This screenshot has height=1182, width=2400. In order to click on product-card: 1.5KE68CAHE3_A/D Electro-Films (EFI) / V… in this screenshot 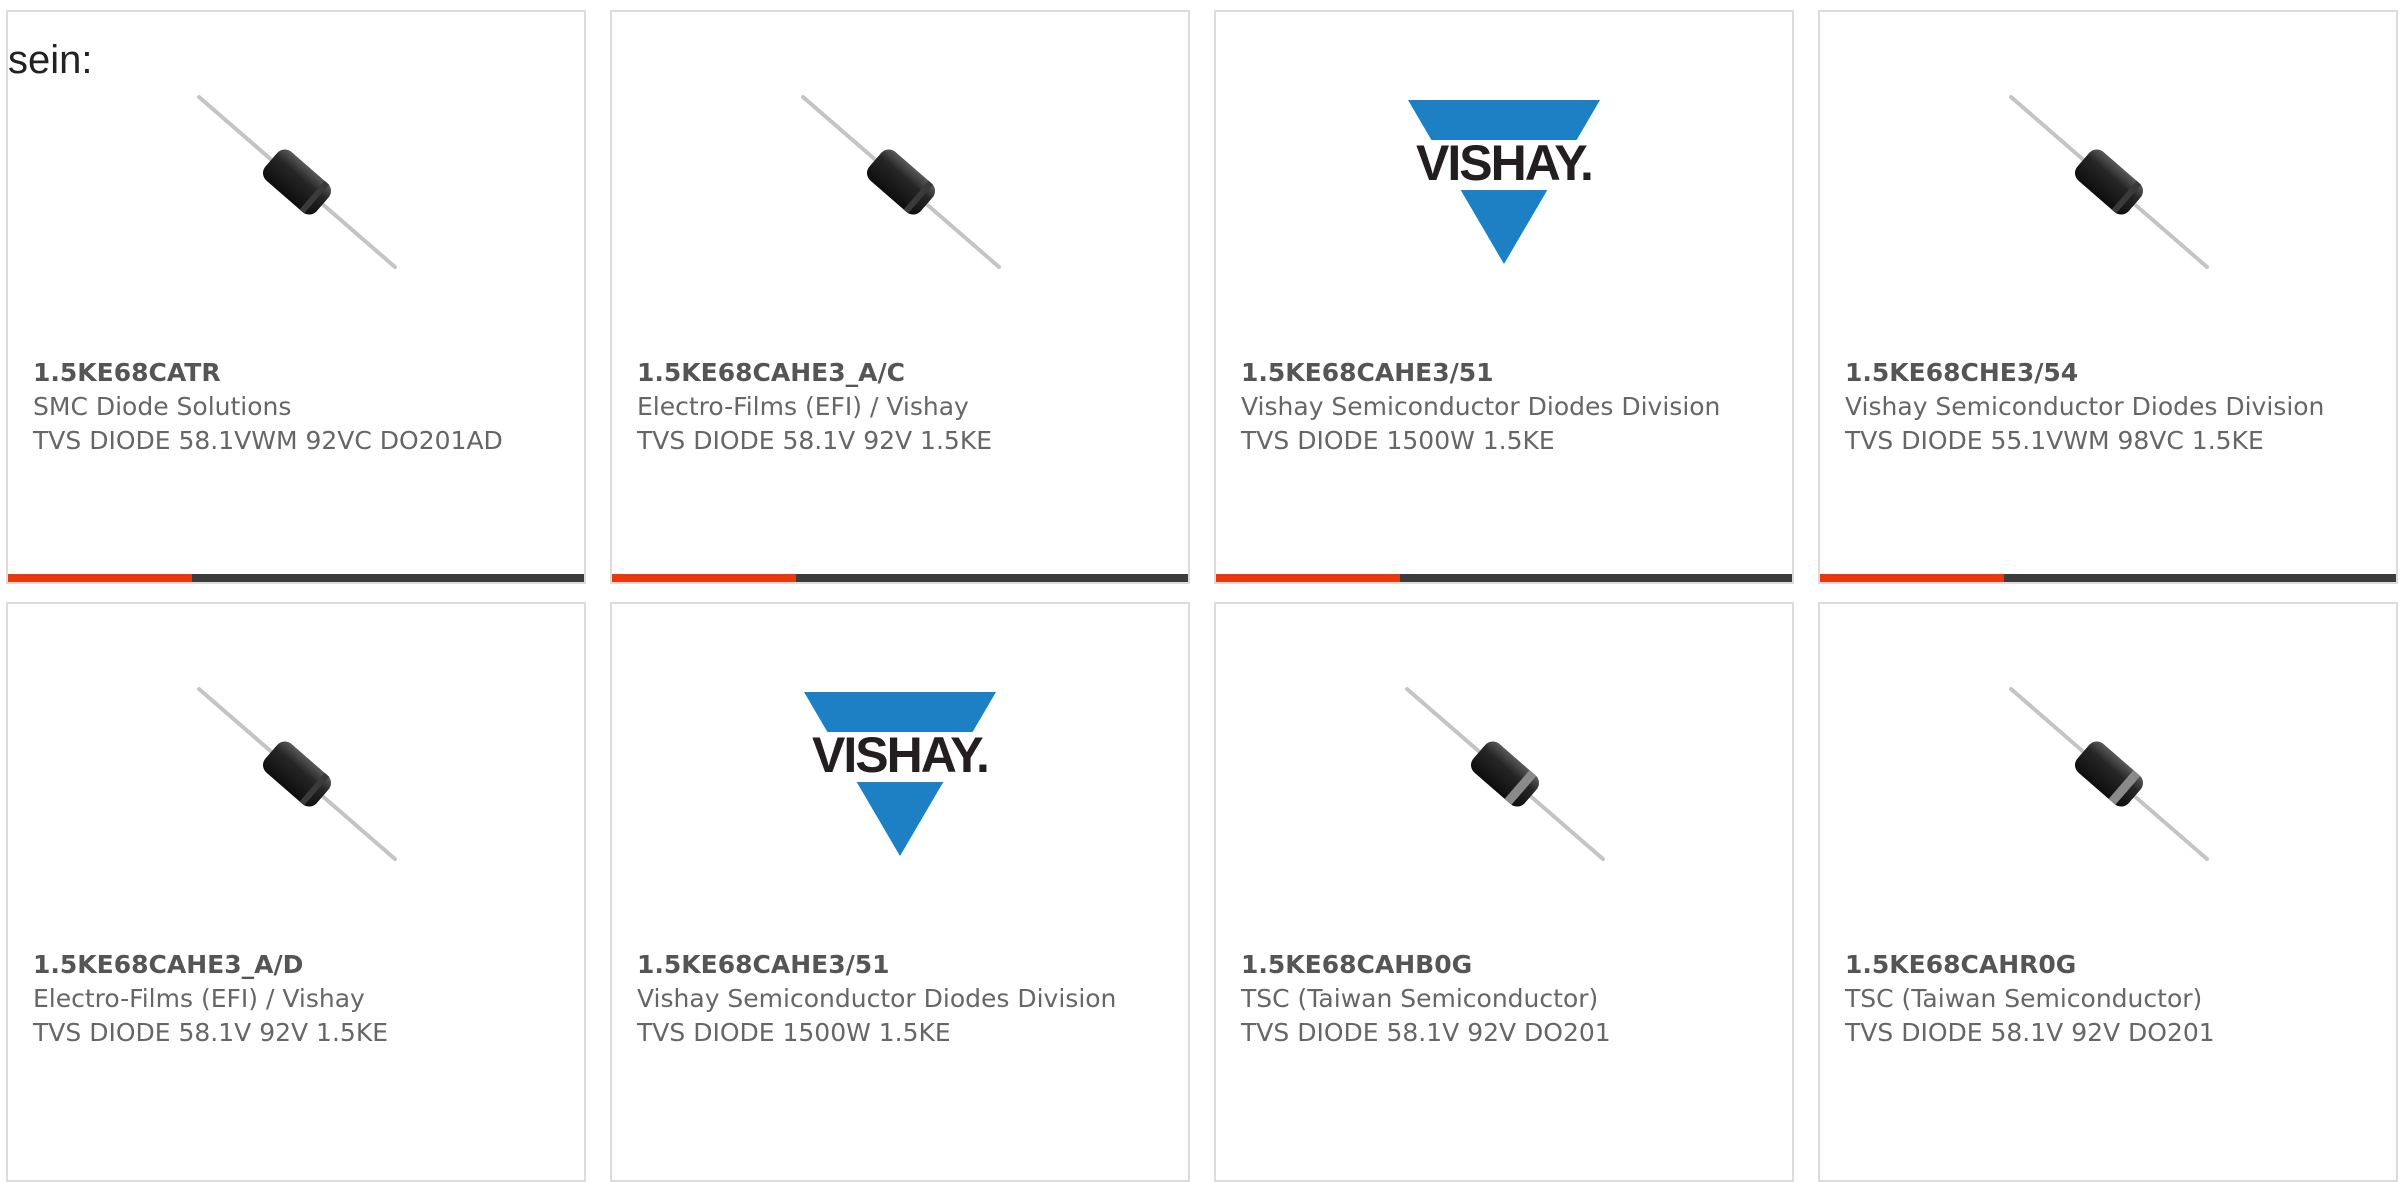, I will do `click(296, 892)`.